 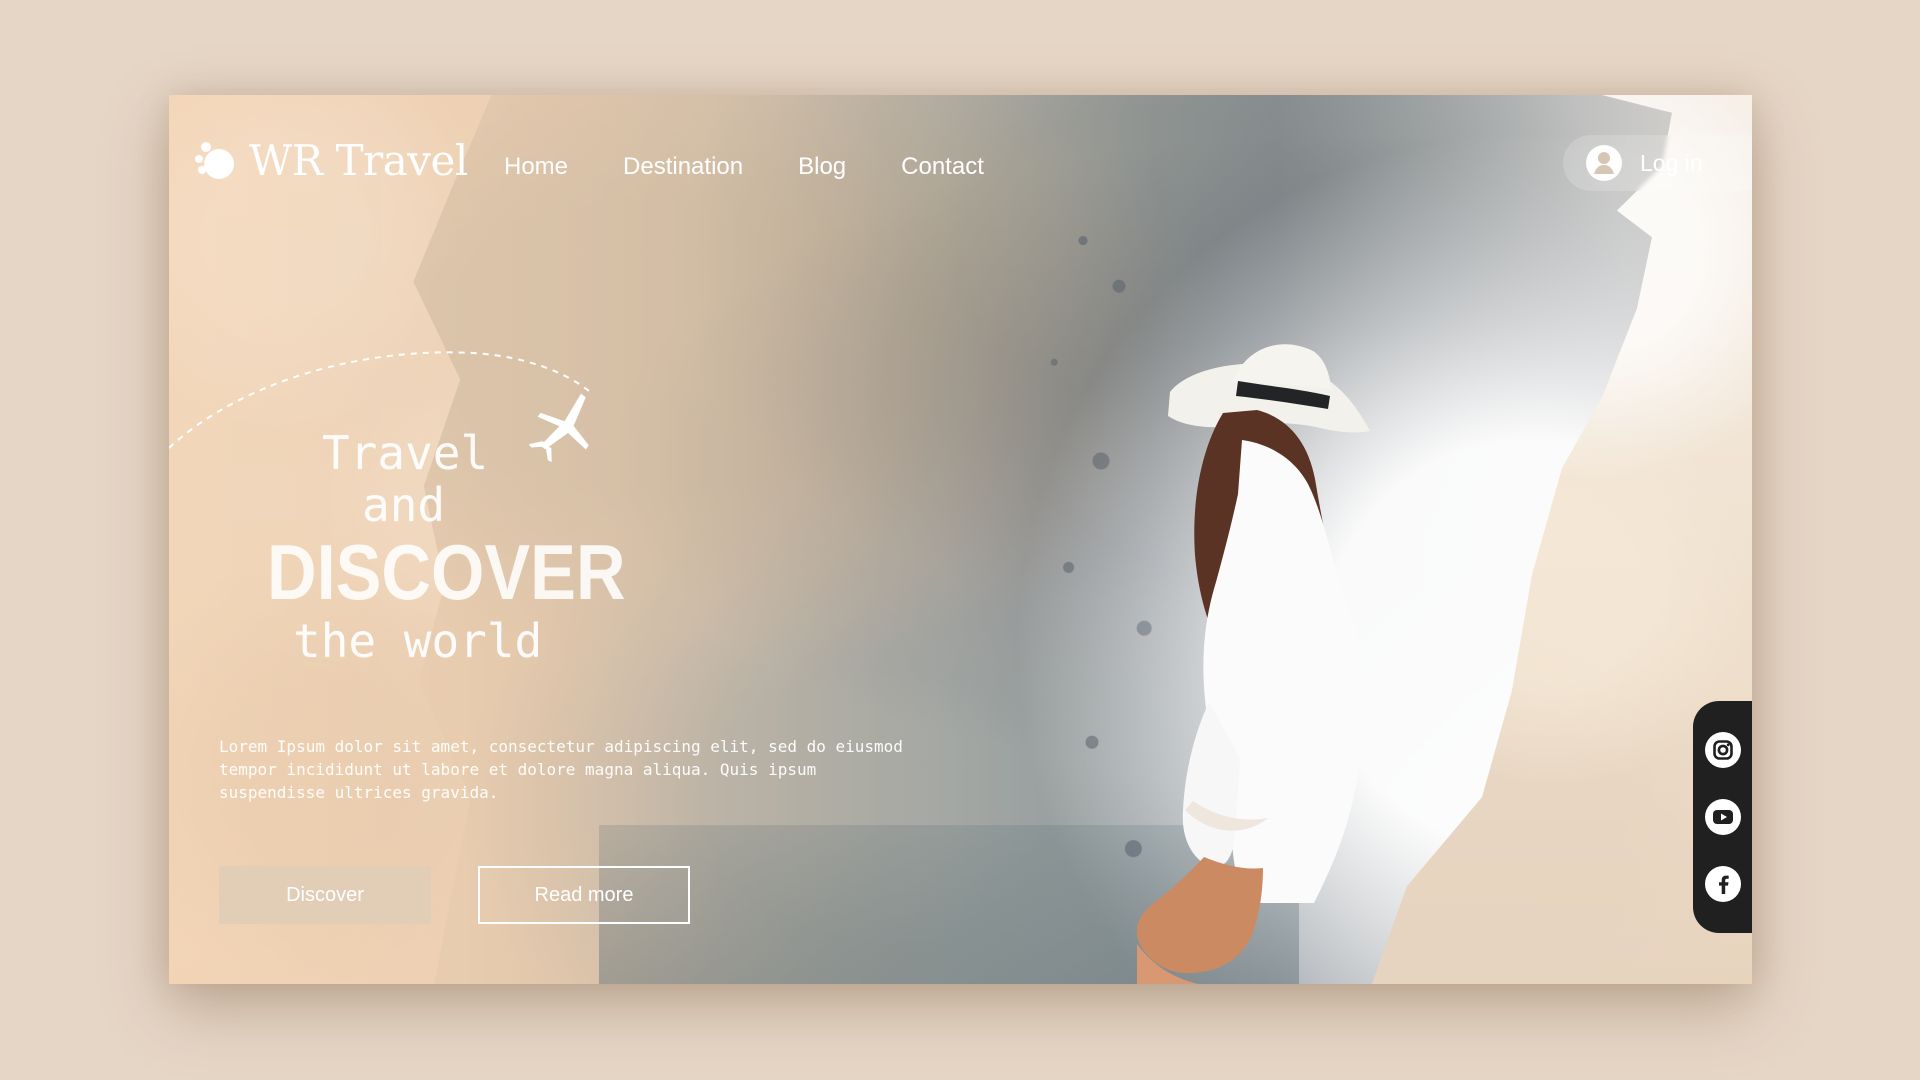 I want to click on youtube-icon, so click(x=1723, y=817).